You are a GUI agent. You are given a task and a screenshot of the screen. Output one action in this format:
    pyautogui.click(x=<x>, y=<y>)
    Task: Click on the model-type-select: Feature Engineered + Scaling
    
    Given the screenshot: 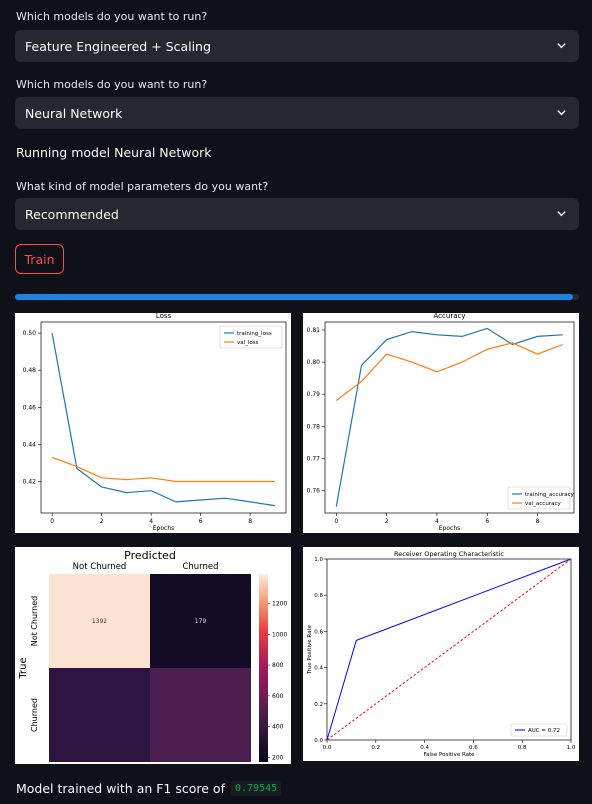 What is the action you would take?
    pyautogui.click(x=297, y=46)
    